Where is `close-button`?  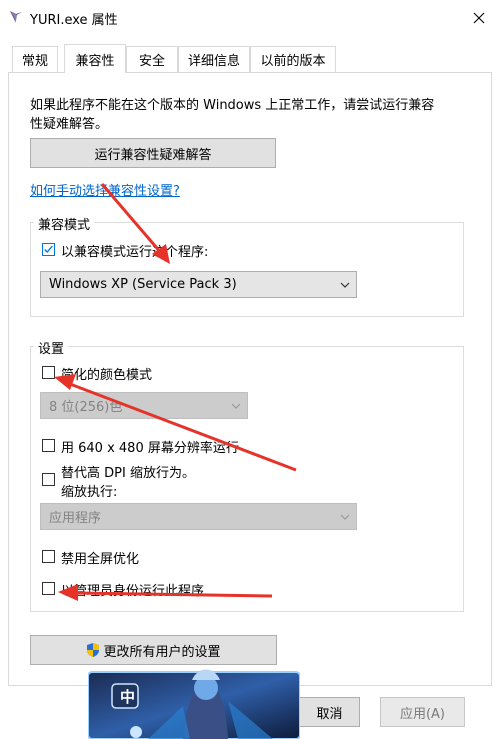
close-button is located at coordinates (479, 17).